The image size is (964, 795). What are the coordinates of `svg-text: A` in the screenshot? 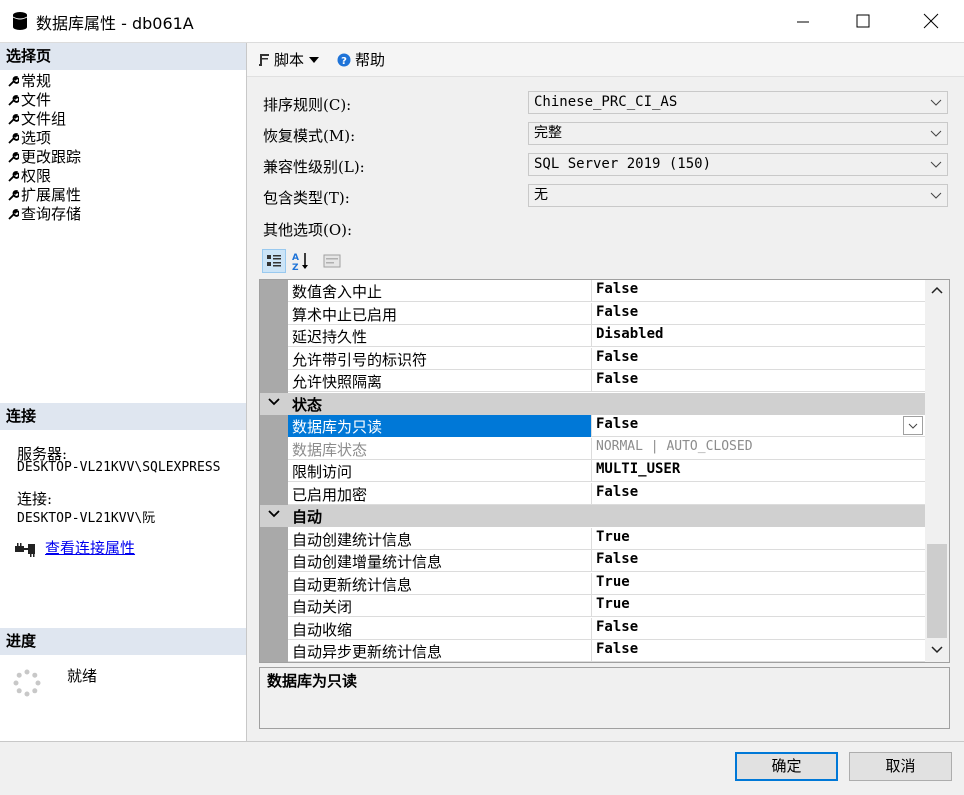 It's located at (295, 258).